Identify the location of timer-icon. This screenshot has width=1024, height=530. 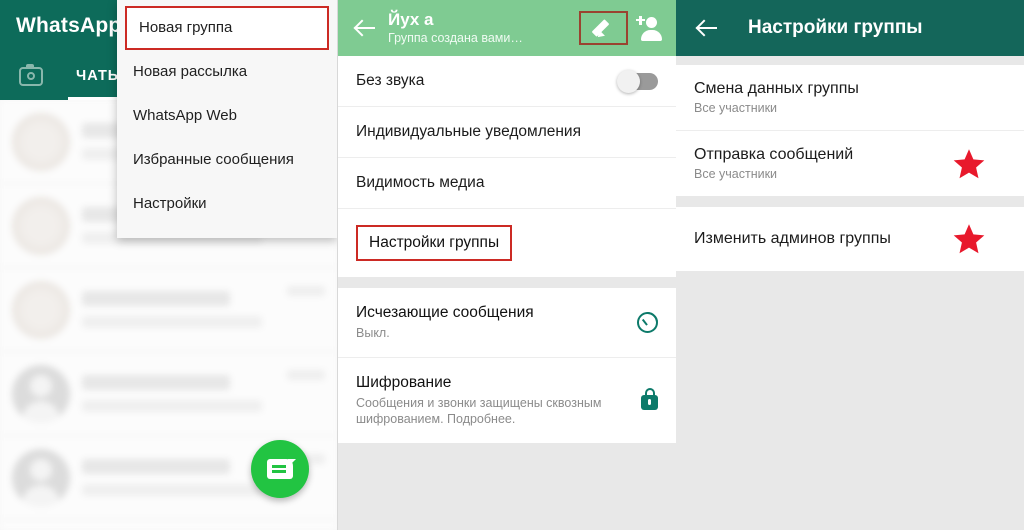
(647, 322).